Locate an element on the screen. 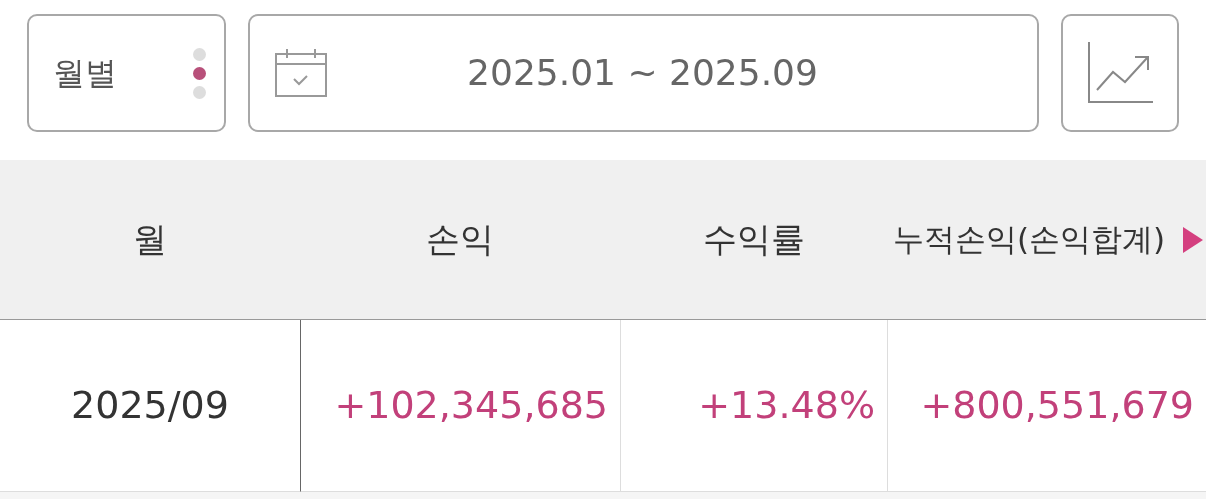 Image resolution: width=1206 pixels, height=499 pixels. calendar-icon is located at coordinates (301, 73).